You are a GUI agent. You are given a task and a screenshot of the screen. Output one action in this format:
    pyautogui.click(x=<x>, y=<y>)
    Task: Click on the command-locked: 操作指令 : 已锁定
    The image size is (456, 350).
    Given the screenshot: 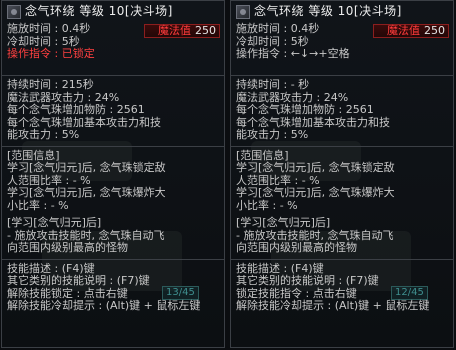 What is the action you would take?
    pyautogui.click(x=51, y=53)
    